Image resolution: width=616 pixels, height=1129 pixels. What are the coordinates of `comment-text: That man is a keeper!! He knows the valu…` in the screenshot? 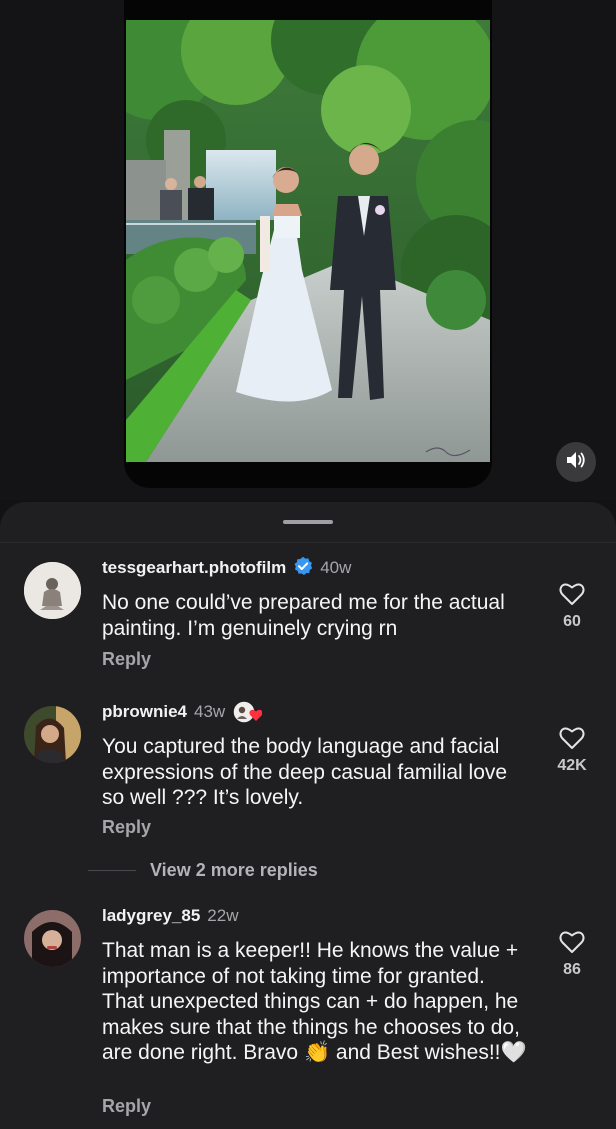 It's located at (314, 1001).